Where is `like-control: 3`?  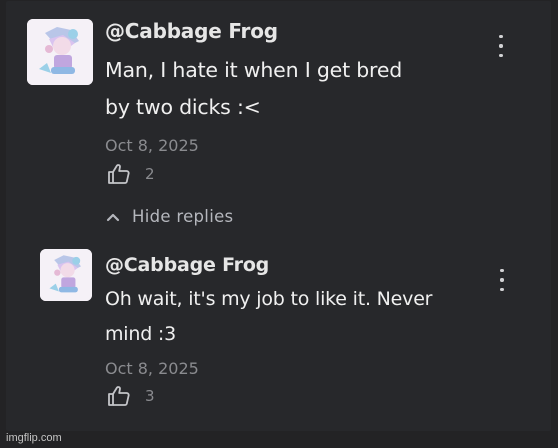 like-control: 3 is located at coordinates (131, 396).